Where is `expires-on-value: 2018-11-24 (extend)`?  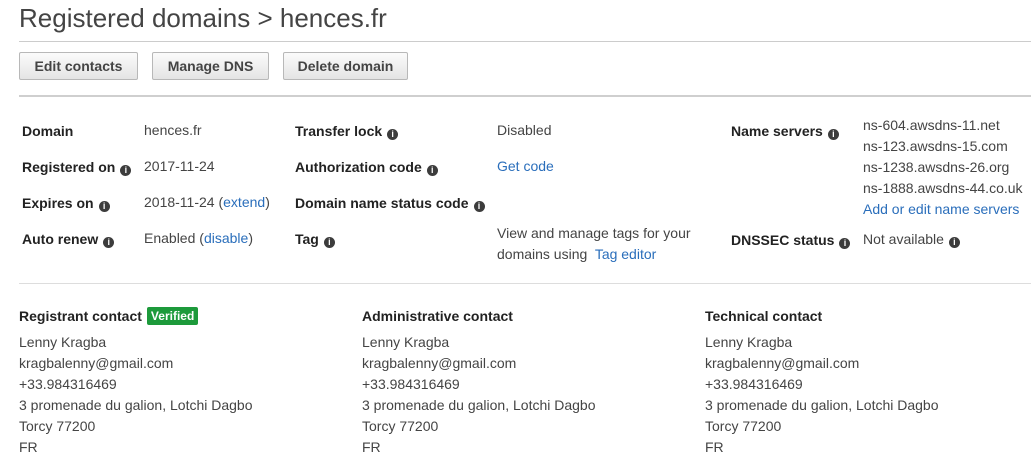 expires-on-value: 2018-11-24 (extend) is located at coordinates (207, 202).